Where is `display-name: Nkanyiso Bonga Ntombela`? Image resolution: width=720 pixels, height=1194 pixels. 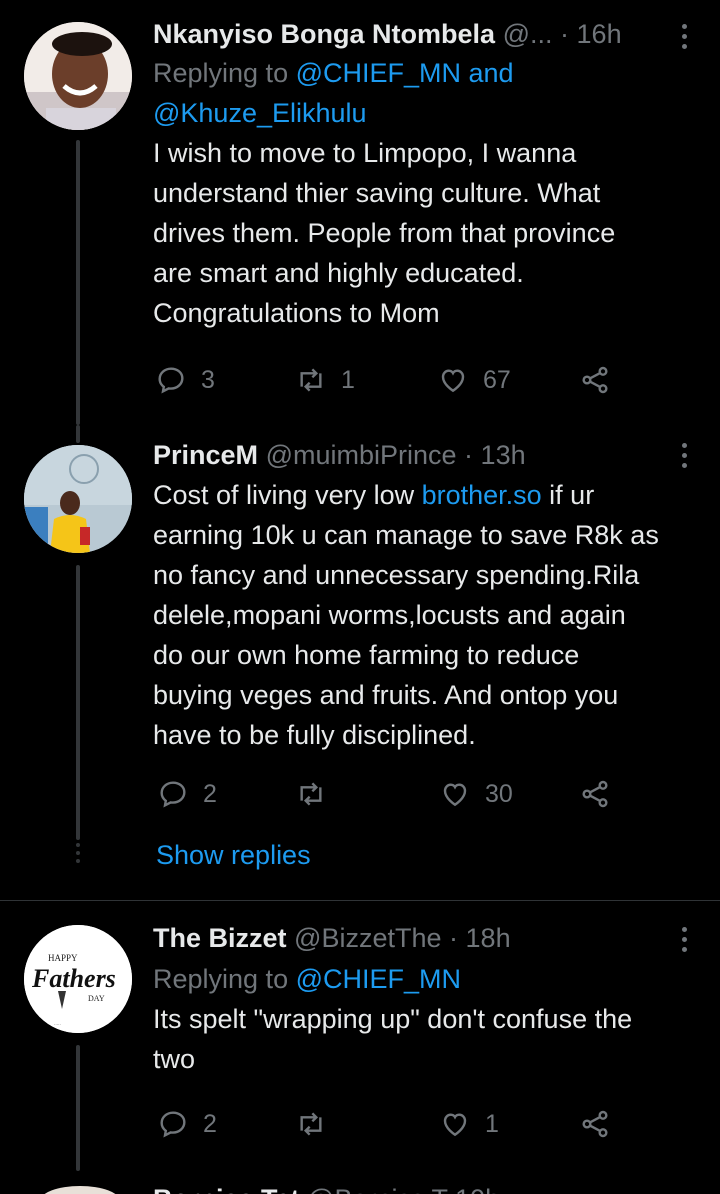
display-name: Nkanyiso Bonga Ntombela is located at coordinates (324, 34).